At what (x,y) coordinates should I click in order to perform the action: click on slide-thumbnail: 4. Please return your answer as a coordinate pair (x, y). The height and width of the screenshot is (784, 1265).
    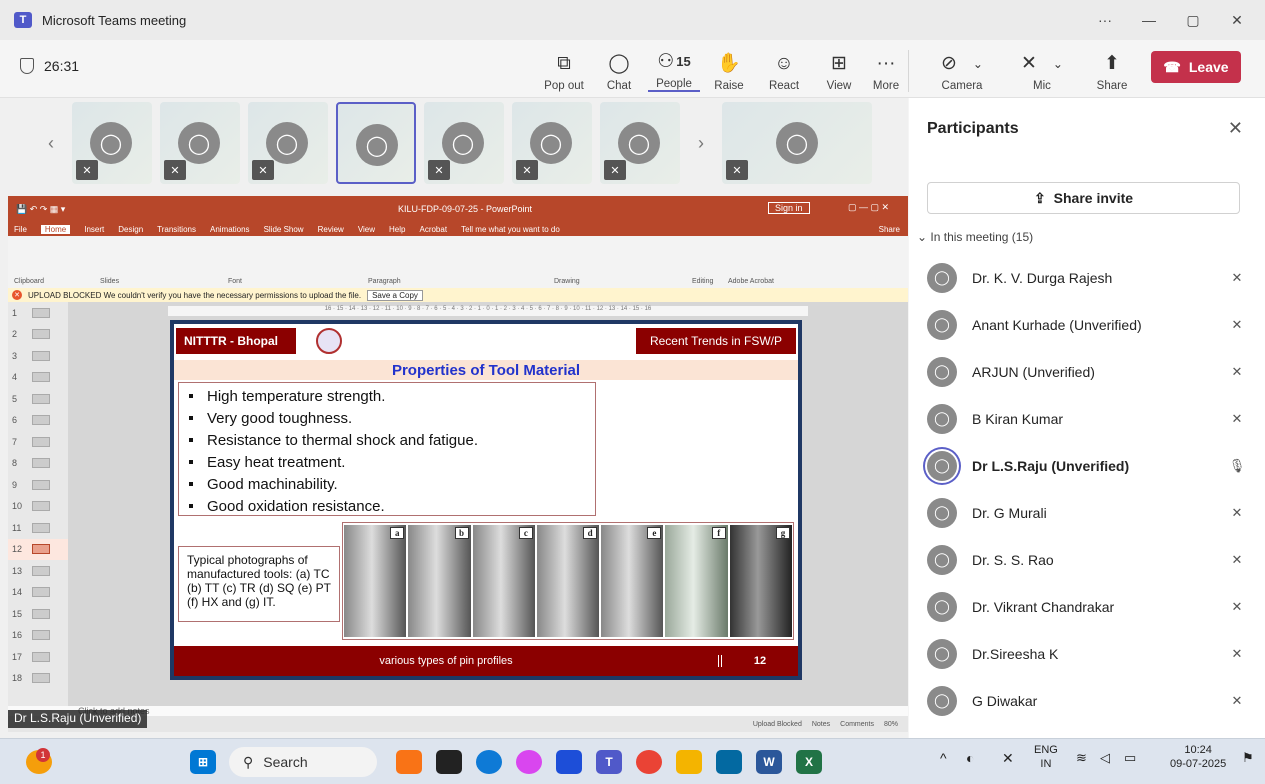
    Looking at the image, I should click on (38, 378).